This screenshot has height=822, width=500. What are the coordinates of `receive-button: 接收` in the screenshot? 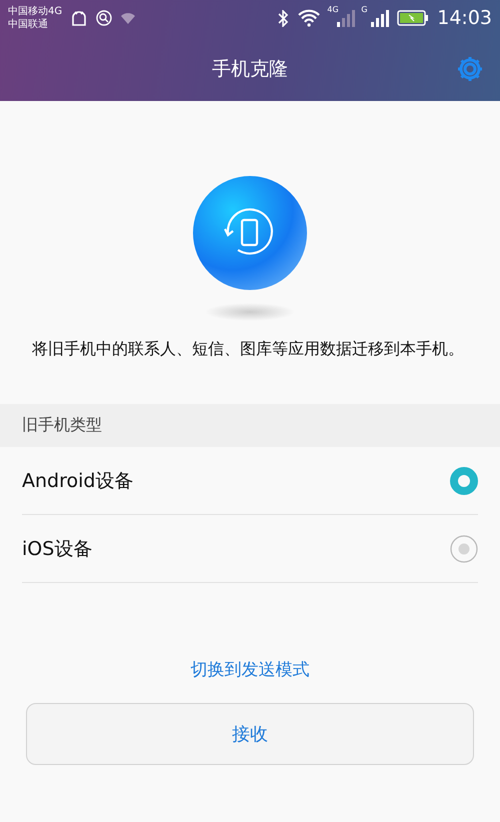 It's located at (250, 734).